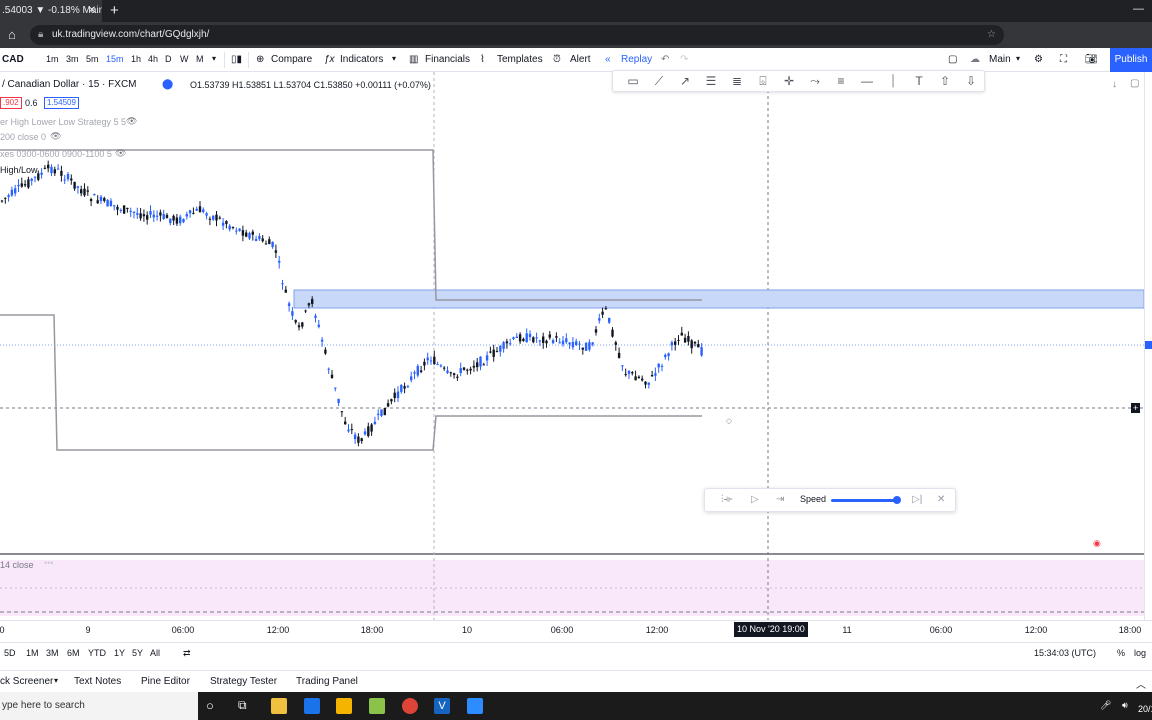  What do you see at coordinates (236, 59) in the screenshot?
I see `candle-style-icon: ▯▮` at bounding box center [236, 59].